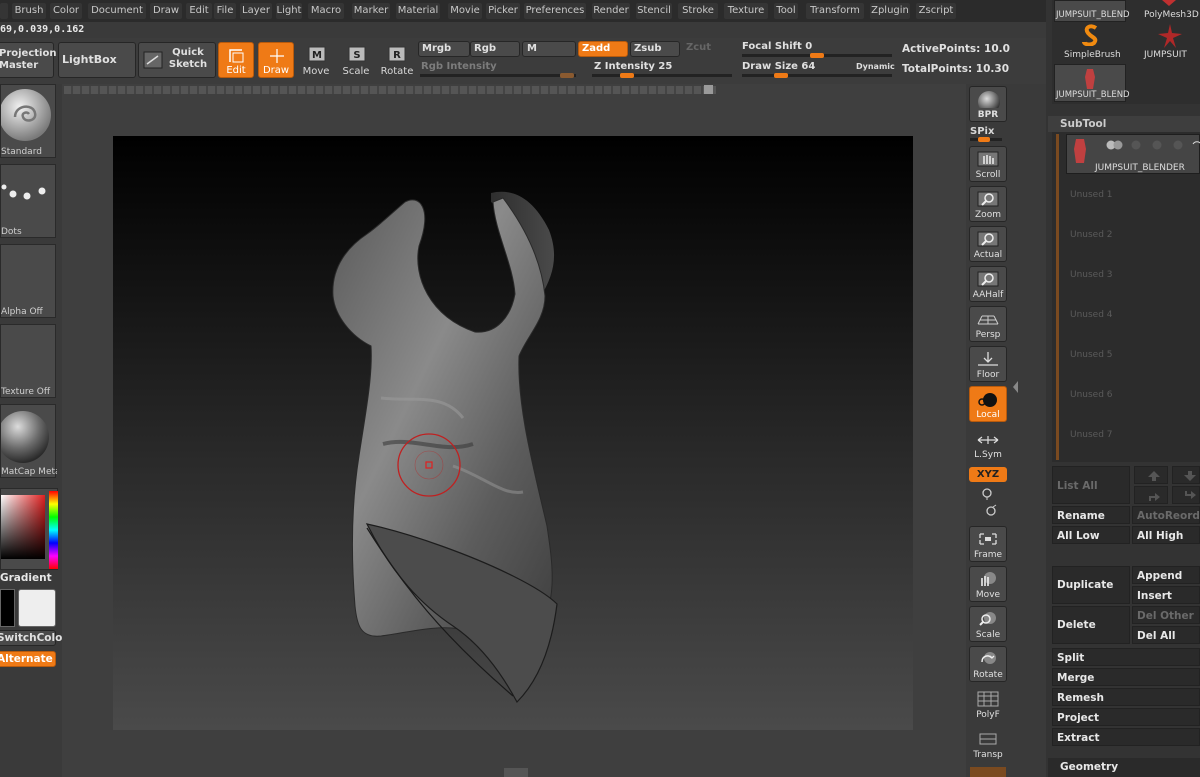 The image size is (1200, 777). Describe the element at coordinates (1091, 195) in the screenshot. I see `subtool-unused-1: Unused 1` at that location.